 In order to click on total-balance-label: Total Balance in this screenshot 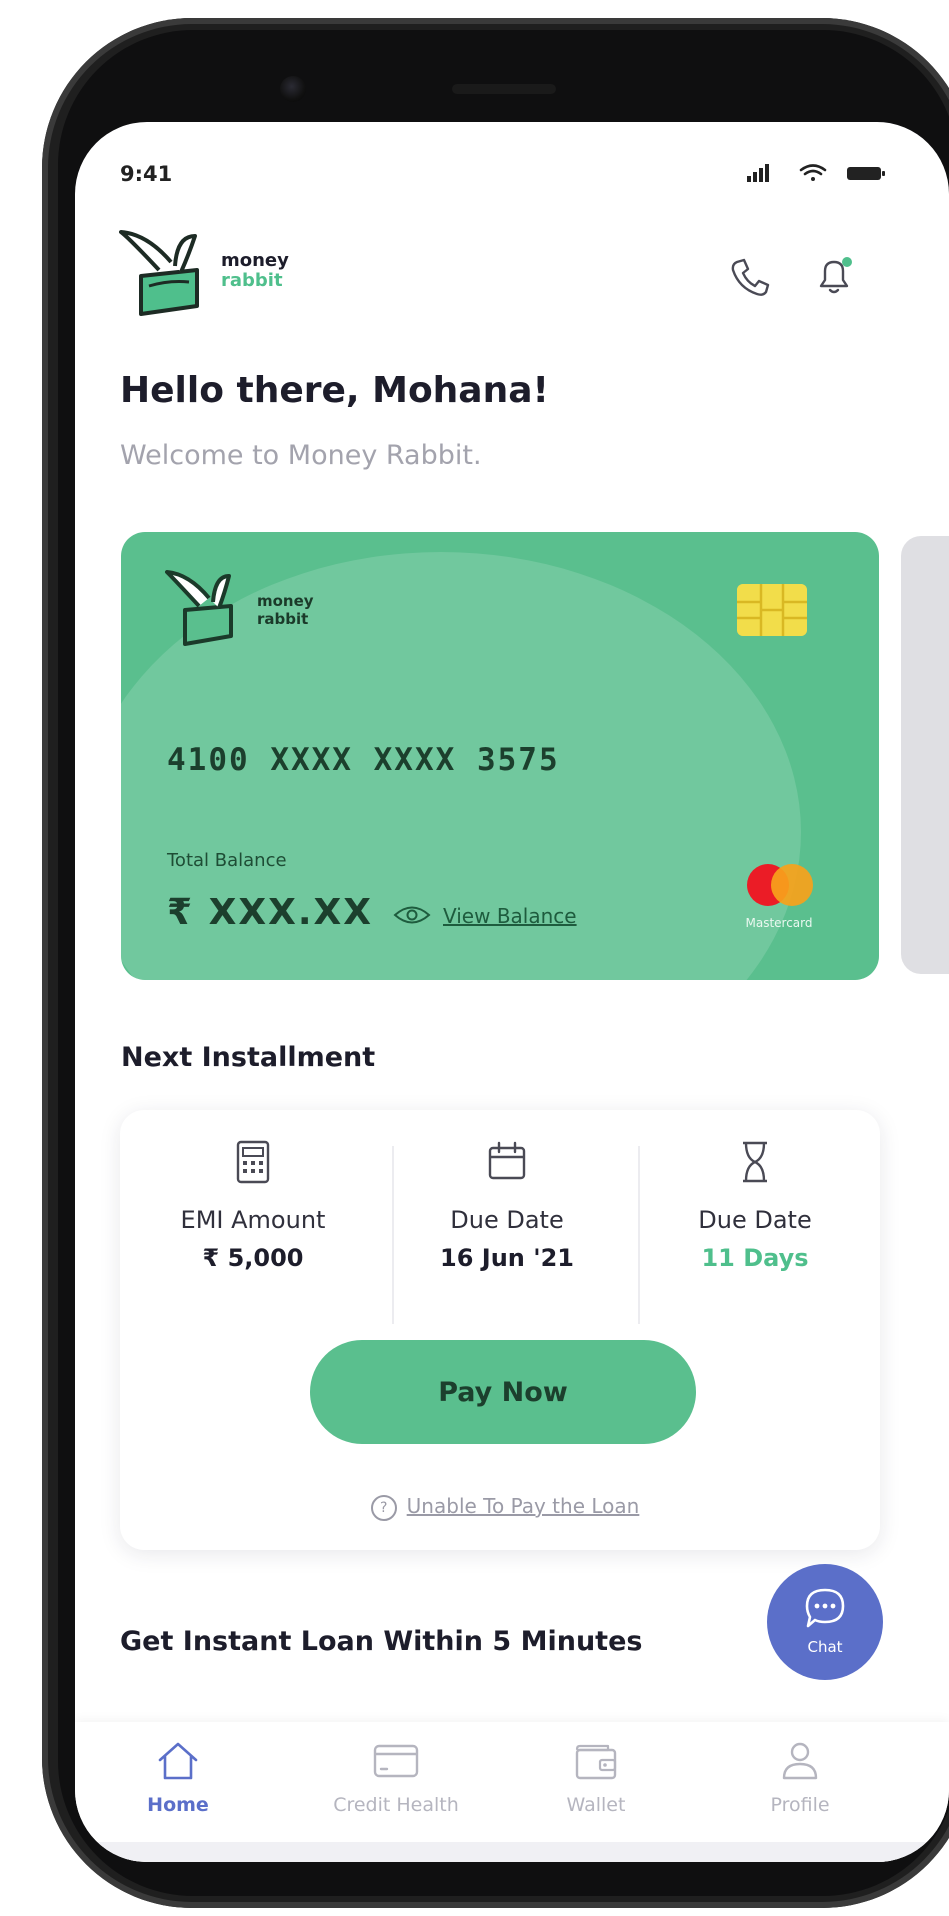, I will do `click(227, 860)`.